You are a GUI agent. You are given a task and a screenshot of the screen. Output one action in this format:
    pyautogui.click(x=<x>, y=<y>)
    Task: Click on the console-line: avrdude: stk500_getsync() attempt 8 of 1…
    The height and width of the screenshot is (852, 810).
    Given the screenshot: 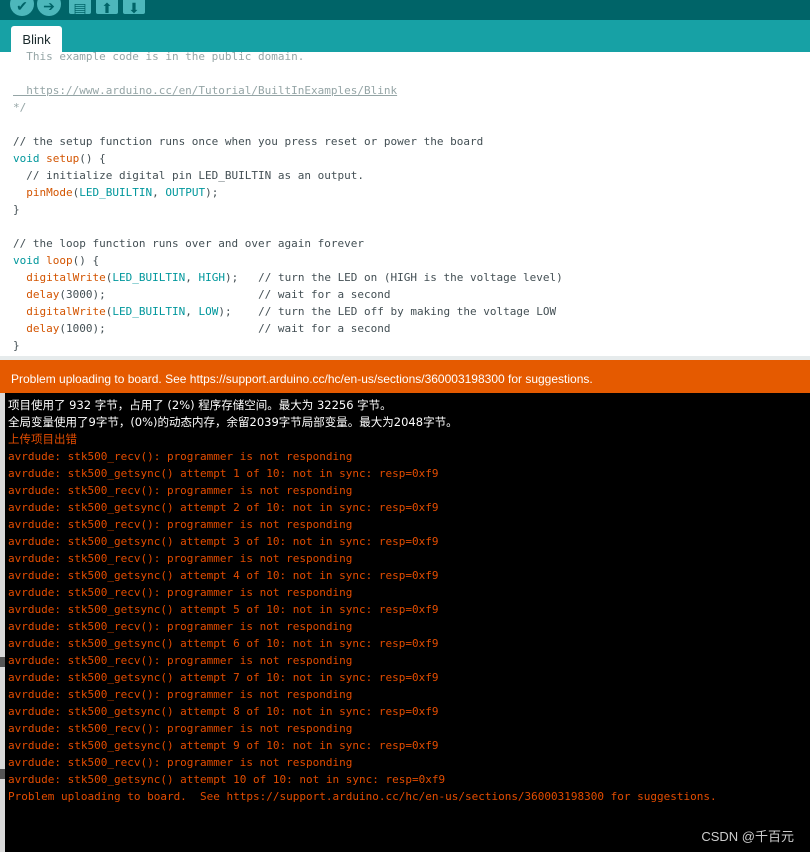 What is the action you would take?
    pyautogui.click(x=223, y=711)
    